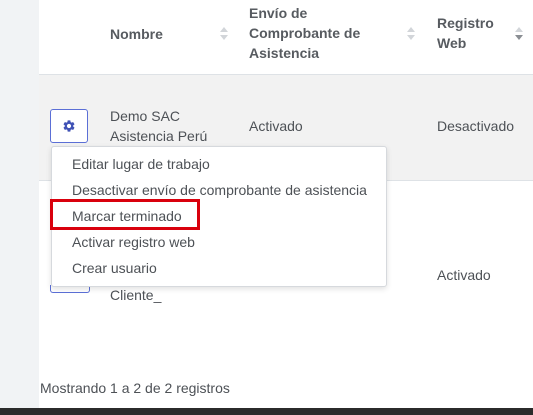 This screenshot has height=415, width=533. What do you see at coordinates (141, 164) in the screenshot?
I see `menu-item-editar-lugar: Editar lugar de trabajo` at bounding box center [141, 164].